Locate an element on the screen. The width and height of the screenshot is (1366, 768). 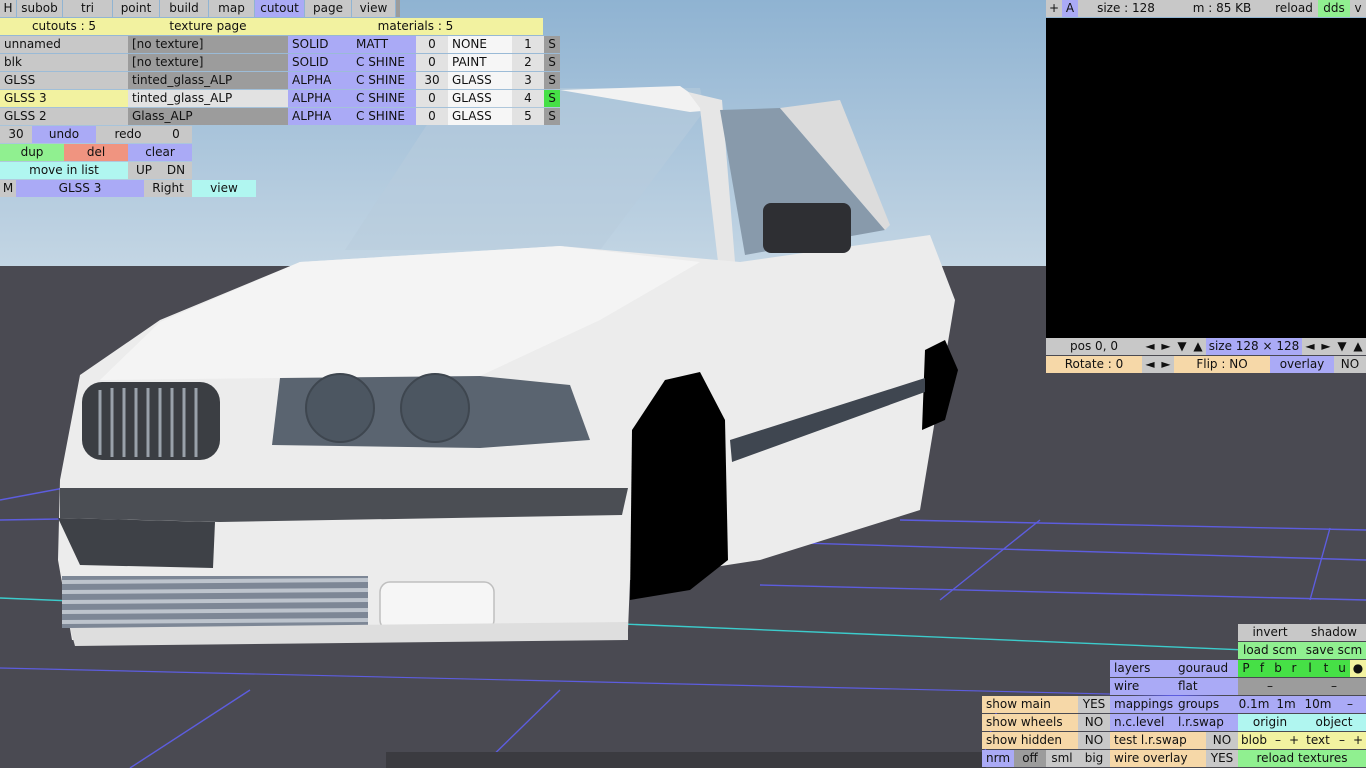
lr-swap-button: l.r.swap is located at coordinates (1206, 722).